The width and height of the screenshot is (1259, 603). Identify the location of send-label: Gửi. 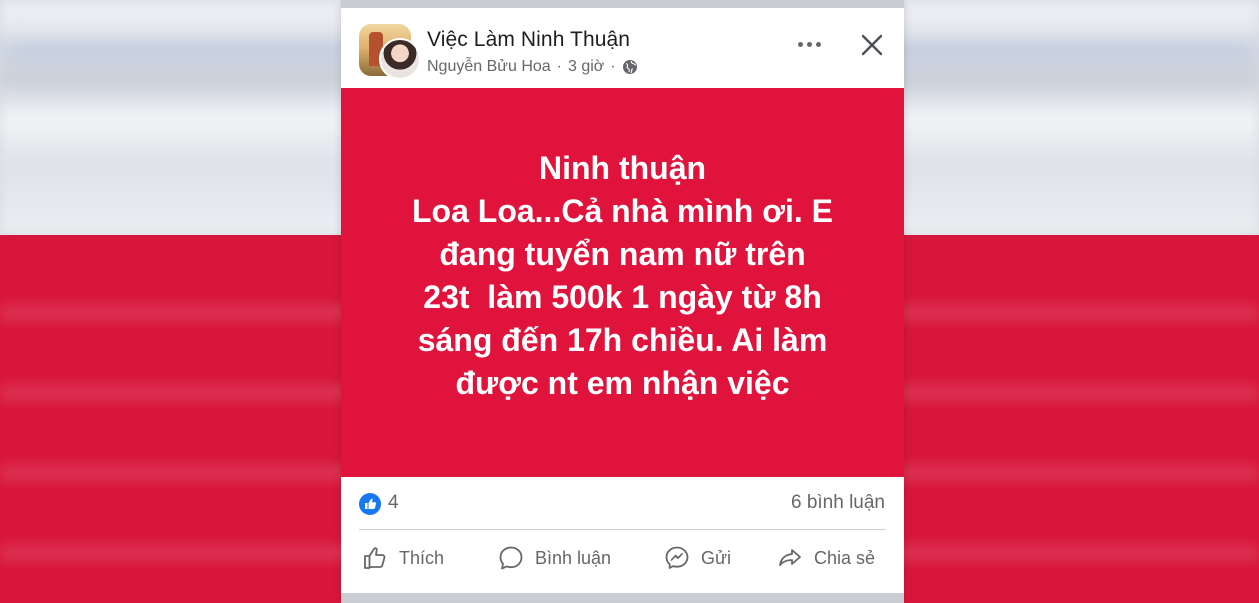
(716, 557).